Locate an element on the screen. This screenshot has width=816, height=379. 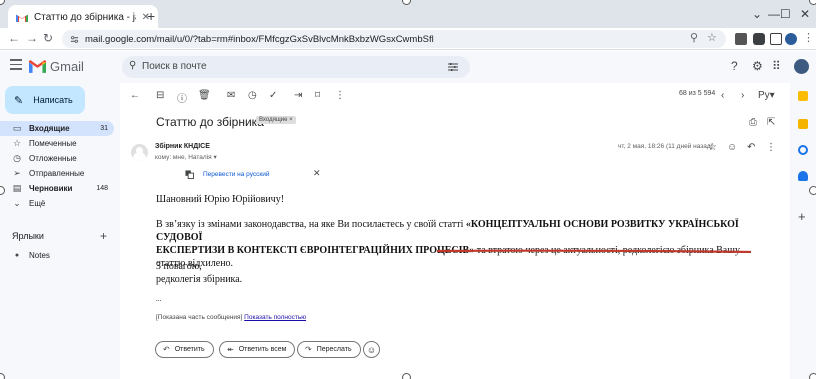
back-arrow-icon: ← is located at coordinates (14, 38).